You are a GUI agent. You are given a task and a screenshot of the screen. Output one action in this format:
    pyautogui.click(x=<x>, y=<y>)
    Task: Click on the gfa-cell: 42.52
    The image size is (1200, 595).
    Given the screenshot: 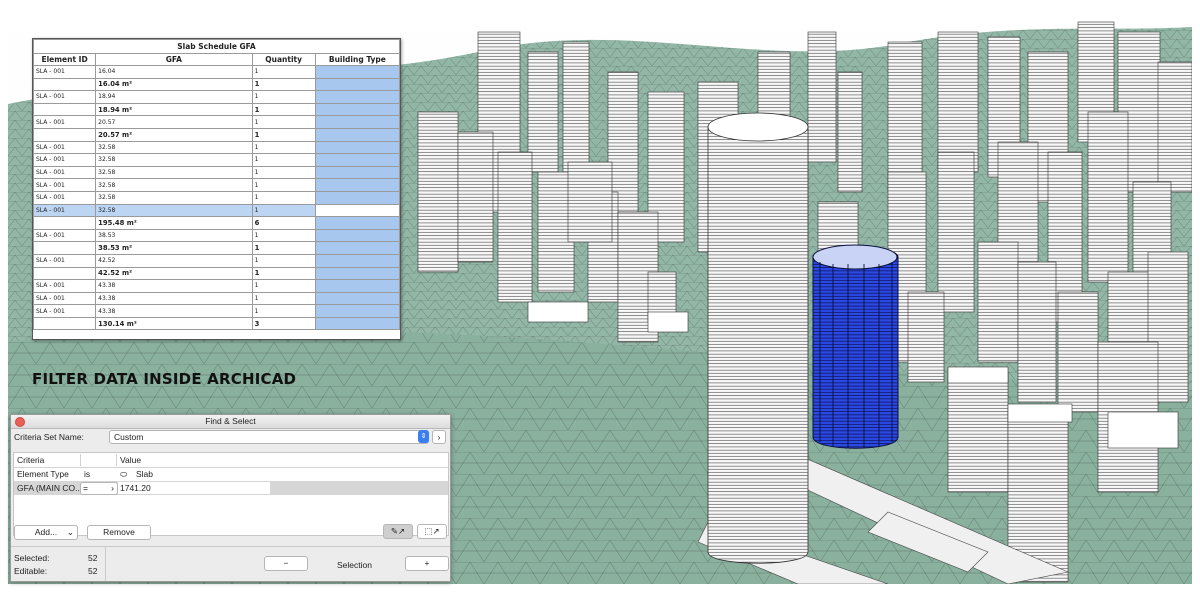 What is the action you would take?
    pyautogui.click(x=174, y=260)
    